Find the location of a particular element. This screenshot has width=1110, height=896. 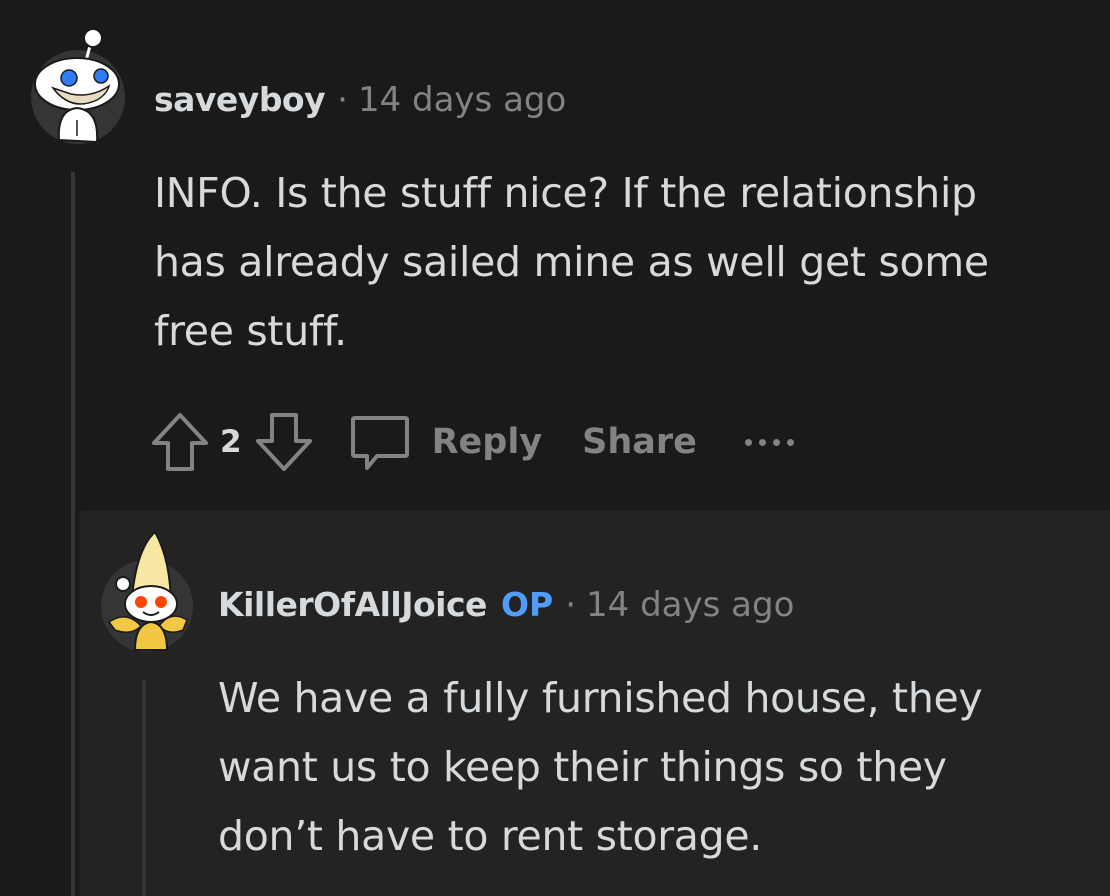

comment-action-bar: 2 Reply Share is located at coordinates (471, 442).